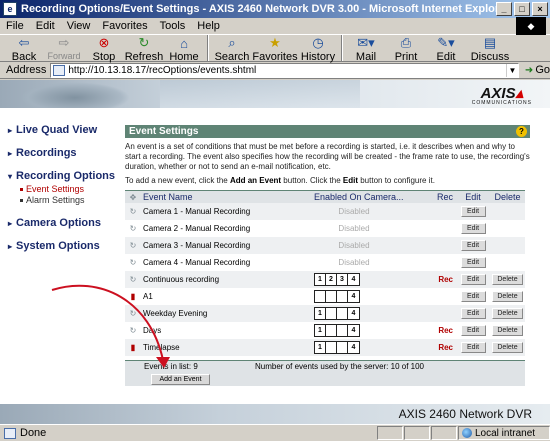 The width and height of the screenshot is (550, 441). I want to click on camera-indicator: 3, so click(342, 279).